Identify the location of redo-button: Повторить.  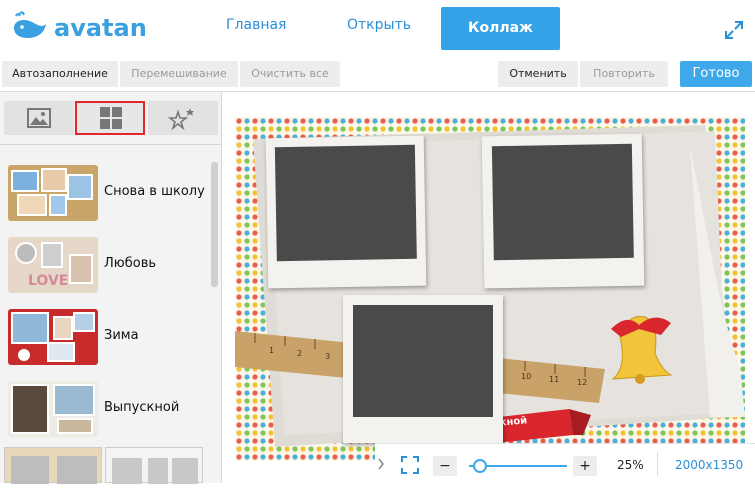
(624, 74).